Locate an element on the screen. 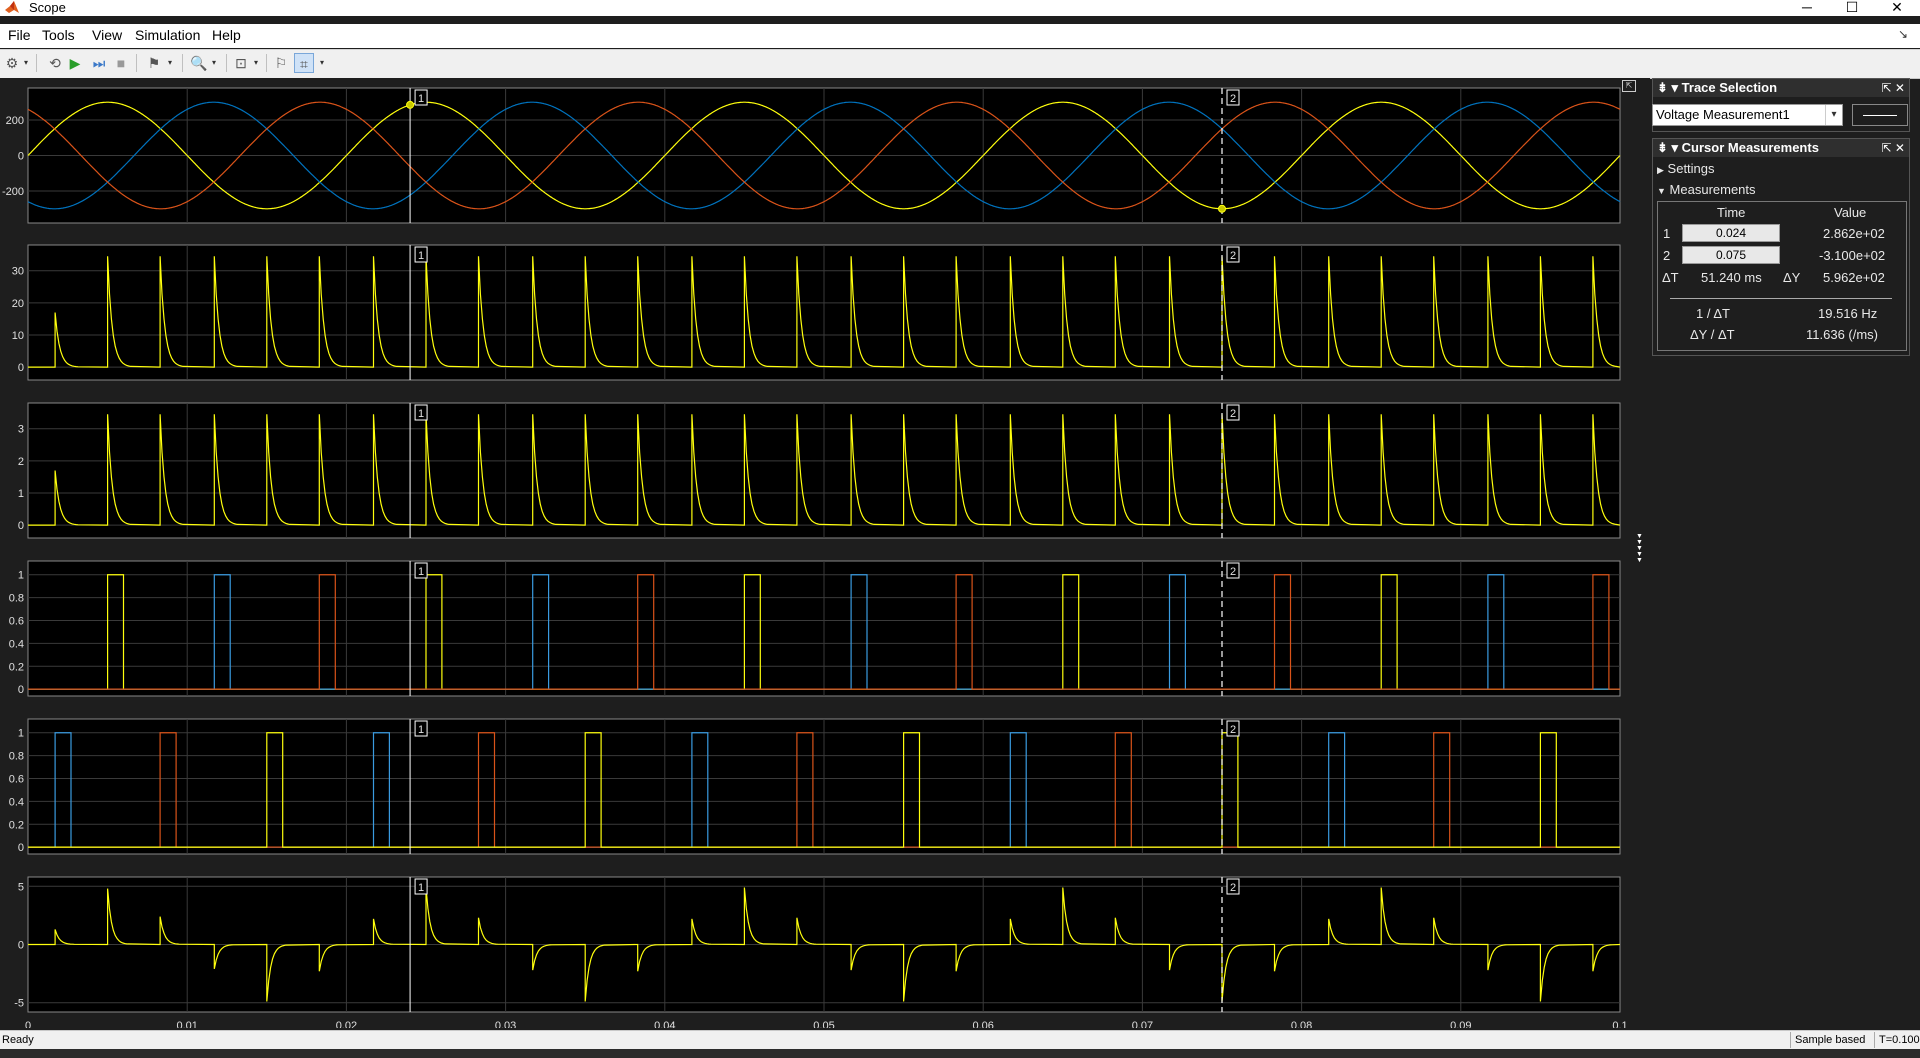  matlab-logo-icon is located at coordinates (12, 7).